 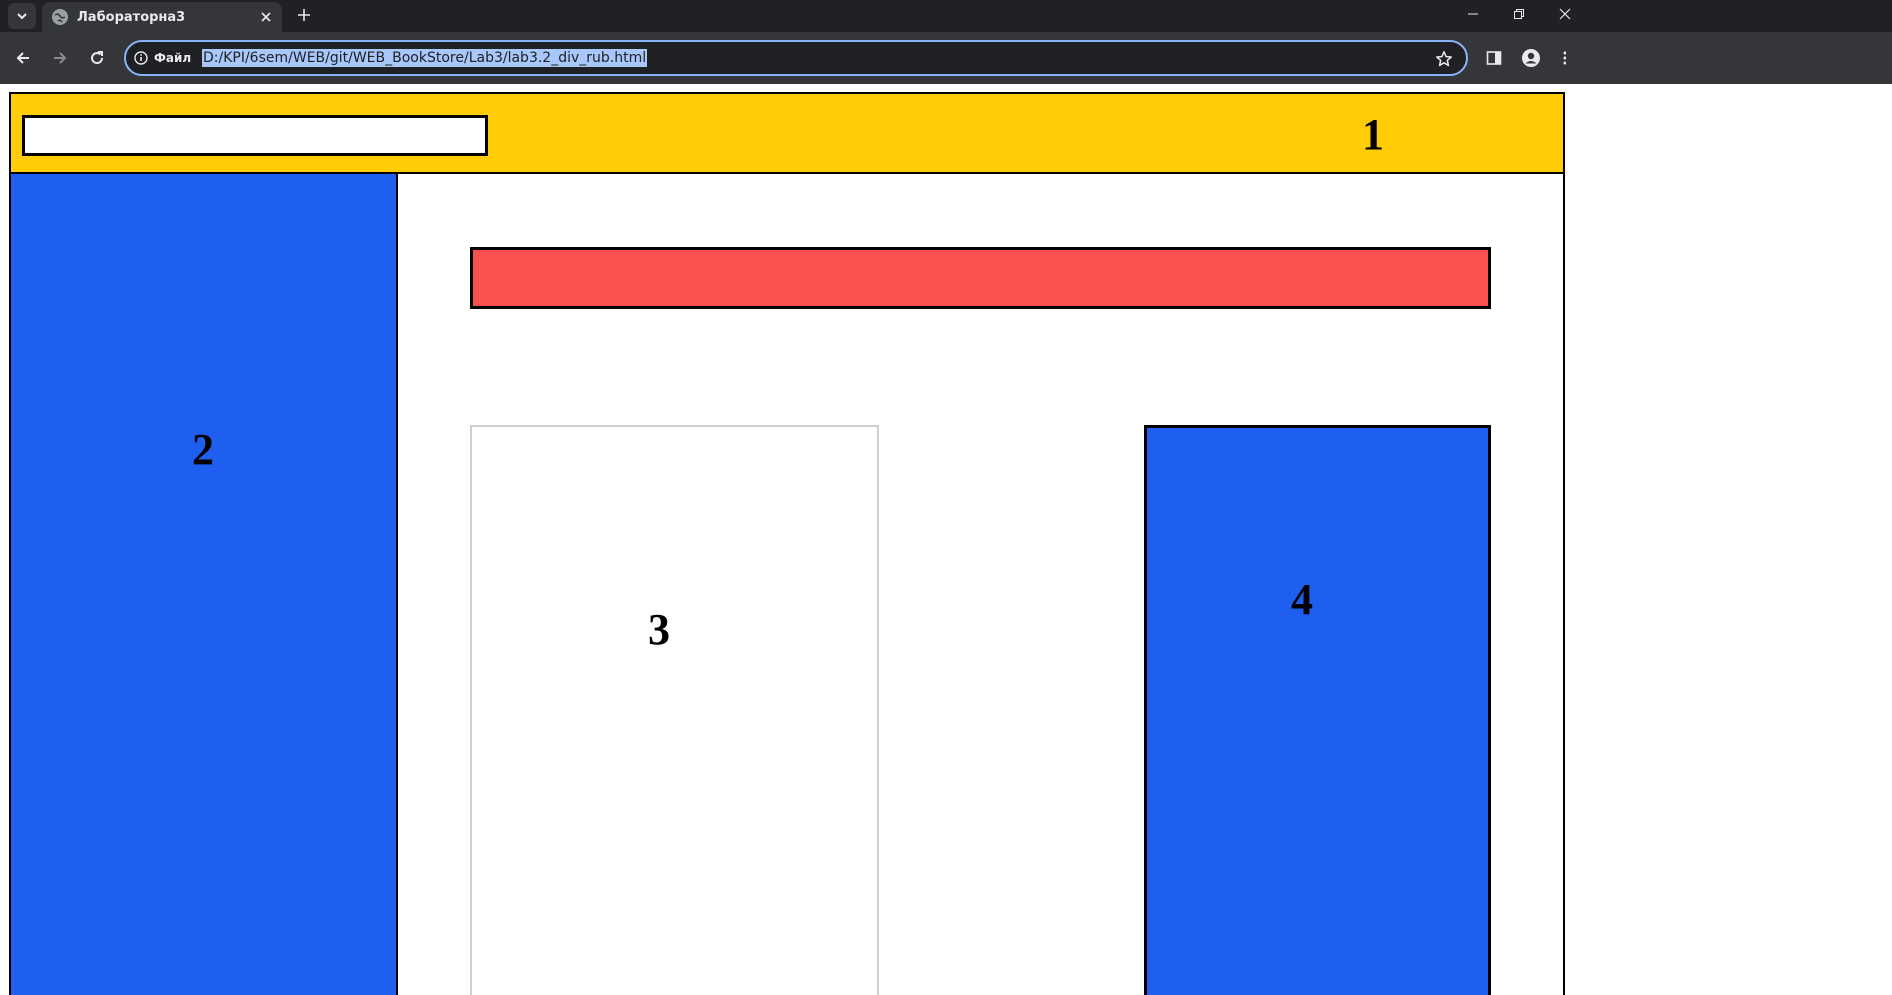 I want to click on tab-search-button, so click(x=22, y=16).